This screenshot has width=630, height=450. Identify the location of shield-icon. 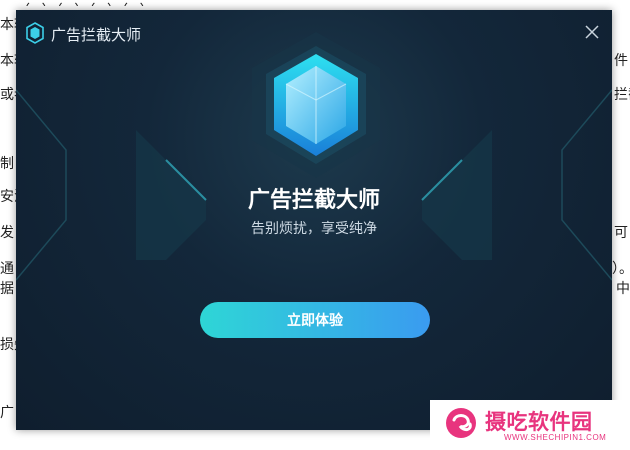
(35, 33).